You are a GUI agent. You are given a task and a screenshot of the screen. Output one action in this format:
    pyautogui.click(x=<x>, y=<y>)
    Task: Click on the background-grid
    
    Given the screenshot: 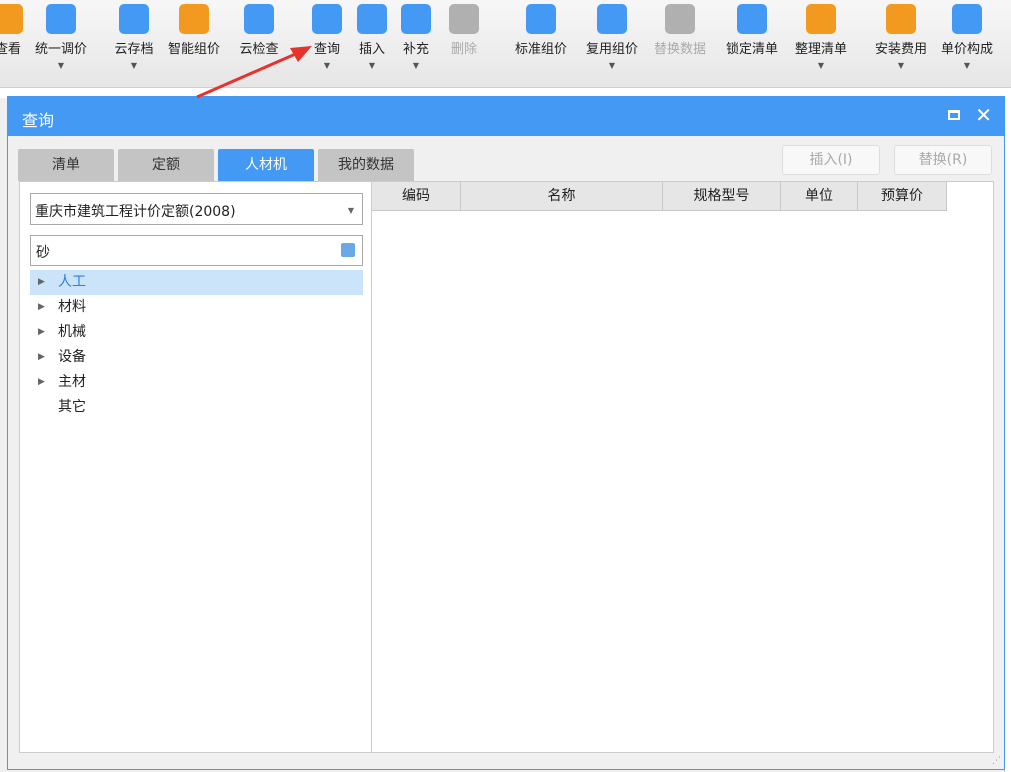 What is the action you would take?
    pyautogui.click(x=1007, y=435)
    